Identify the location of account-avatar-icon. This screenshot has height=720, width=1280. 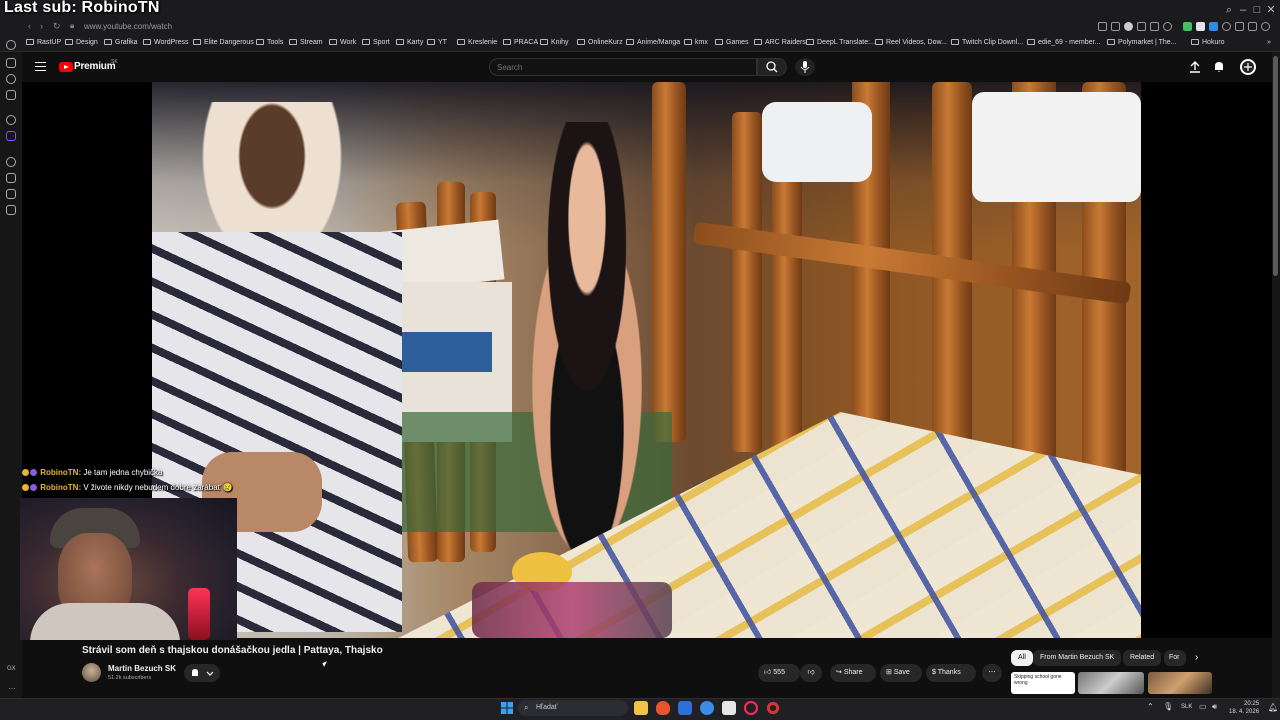
(1248, 67).